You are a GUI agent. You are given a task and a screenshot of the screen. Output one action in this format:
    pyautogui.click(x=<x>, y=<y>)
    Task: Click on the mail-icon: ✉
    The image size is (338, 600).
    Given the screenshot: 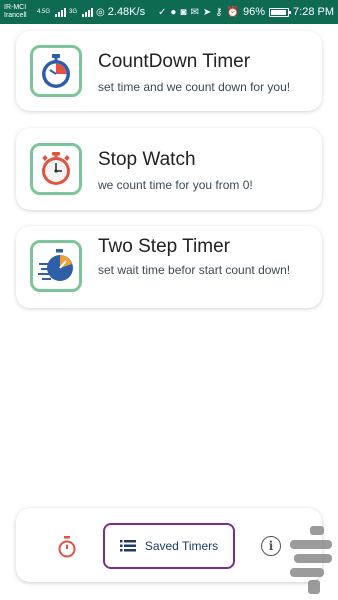 What is the action you would take?
    pyautogui.click(x=194, y=12)
    